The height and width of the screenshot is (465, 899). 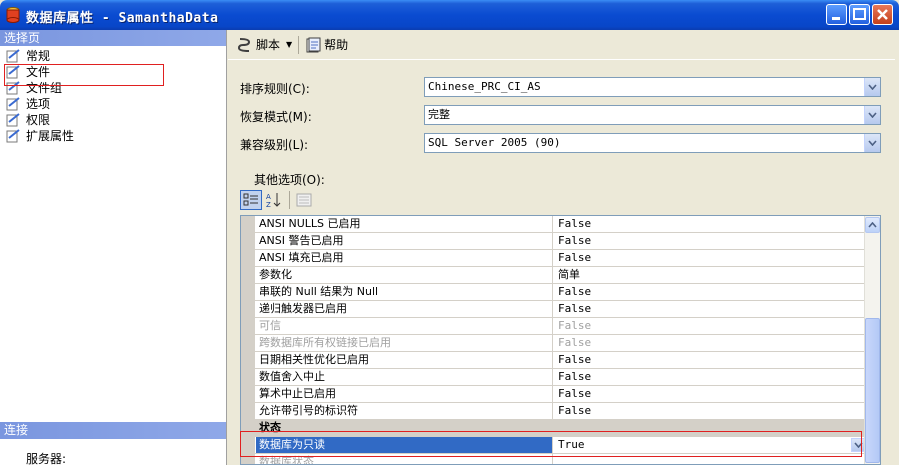 I want to click on property-row: ANSI 填充已启用 False, so click(x=560, y=258).